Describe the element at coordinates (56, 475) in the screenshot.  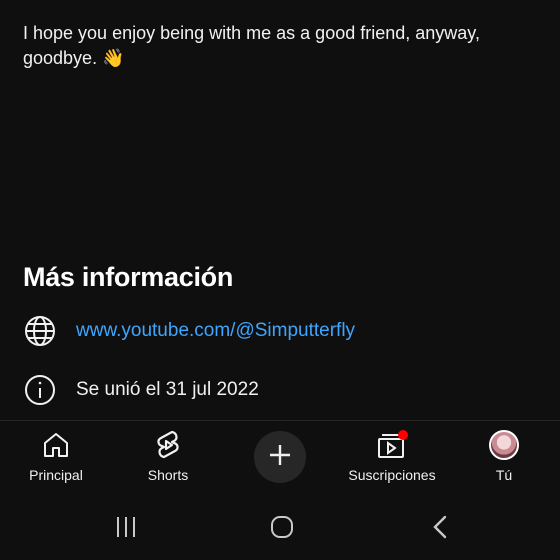
I see `nav-label-home: Principal` at that location.